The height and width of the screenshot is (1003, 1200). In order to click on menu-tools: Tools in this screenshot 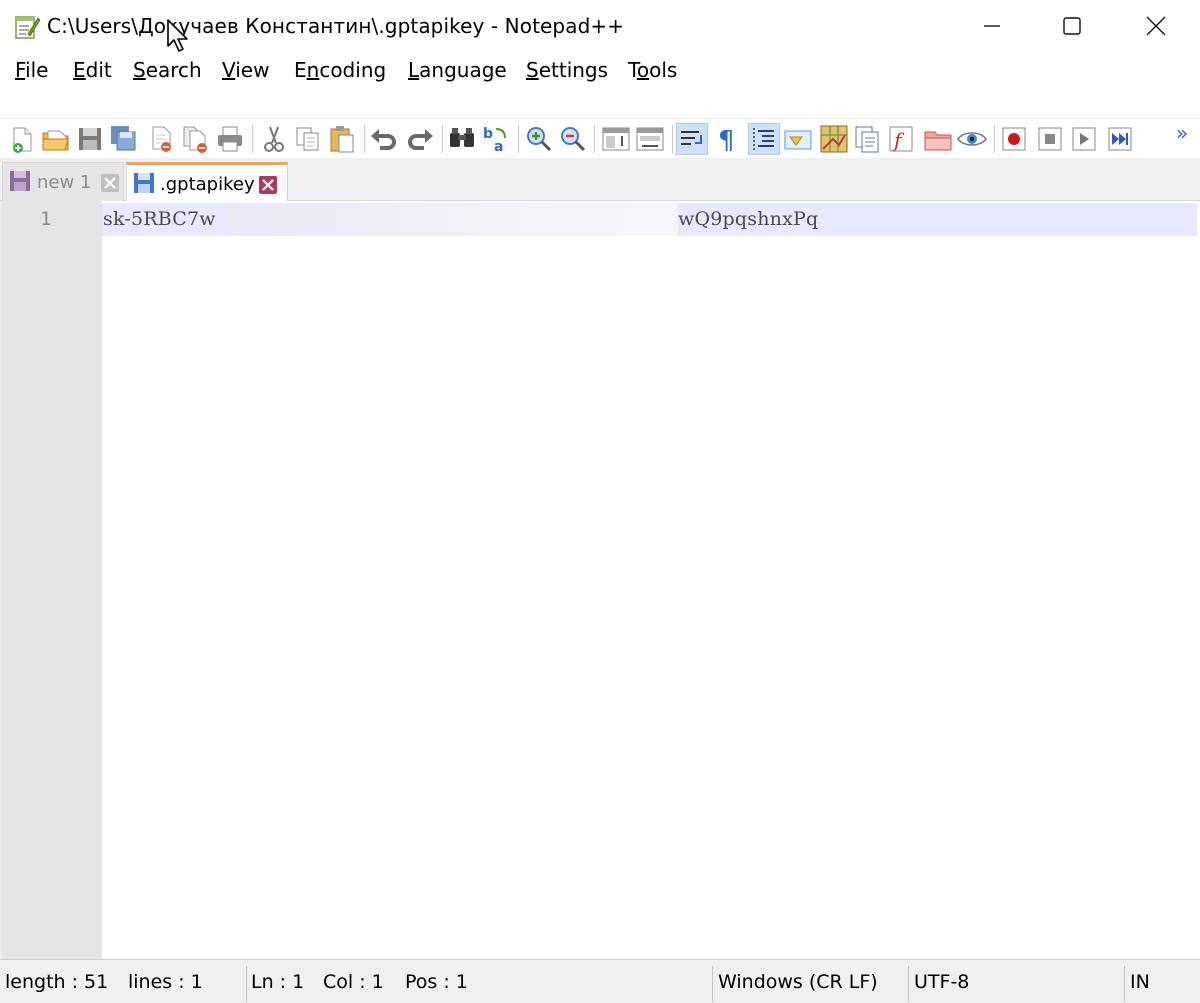, I will do `click(652, 70)`.